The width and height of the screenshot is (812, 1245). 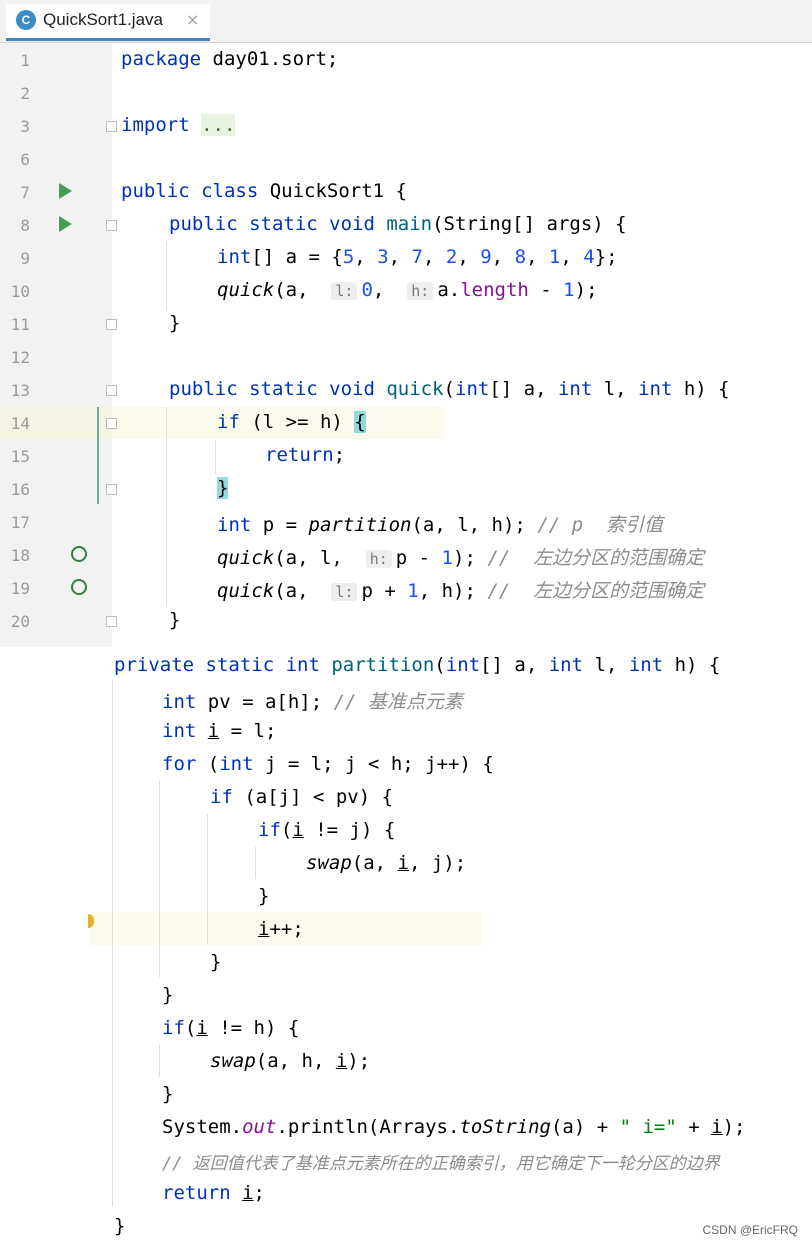 I want to click on code-line-for: for (int j = l; j < h; j++) {, so click(x=328, y=764).